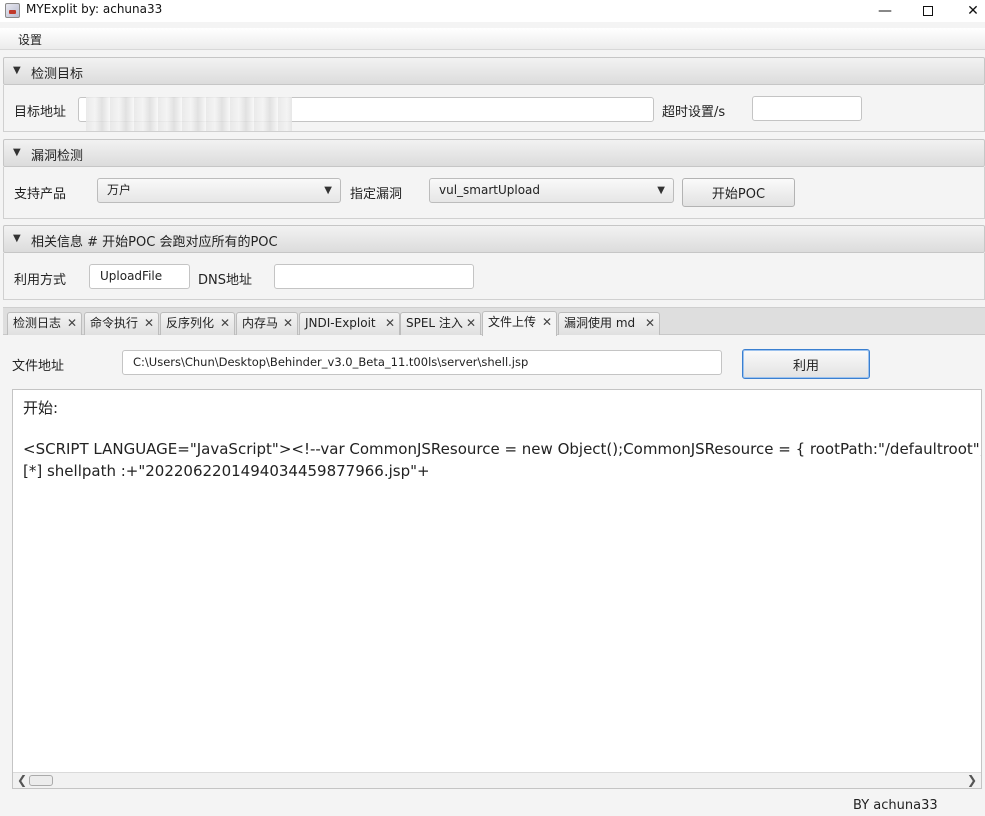 This screenshot has height=816, width=985. Describe the element at coordinates (40, 280) in the screenshot. I see `method-label: 利用方式` at that location.